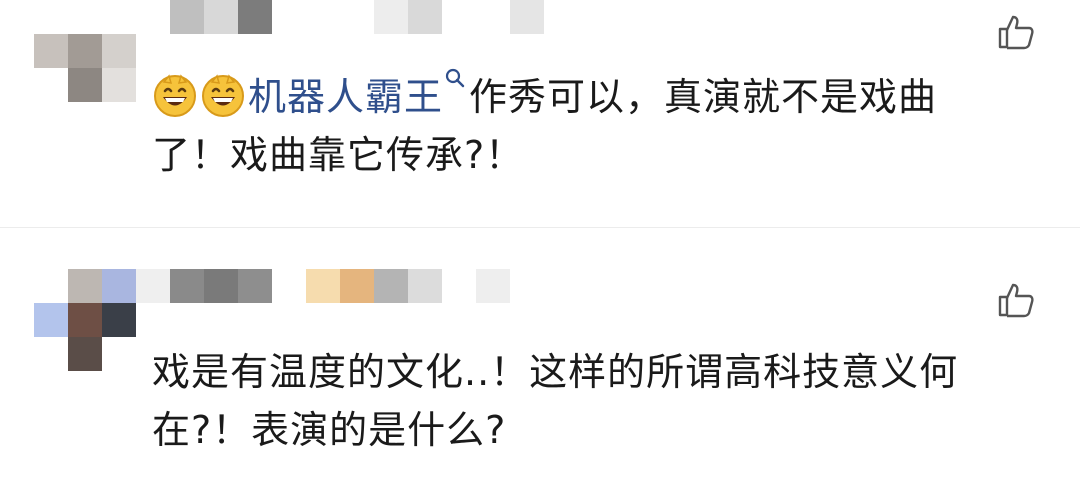 This screenshot has width=1080, height=491. Describe the element at coordinates (703, 97) in the screenshot. I see `comment-text-line-1: 作秀可以，真演就不是戏曲` at that location.